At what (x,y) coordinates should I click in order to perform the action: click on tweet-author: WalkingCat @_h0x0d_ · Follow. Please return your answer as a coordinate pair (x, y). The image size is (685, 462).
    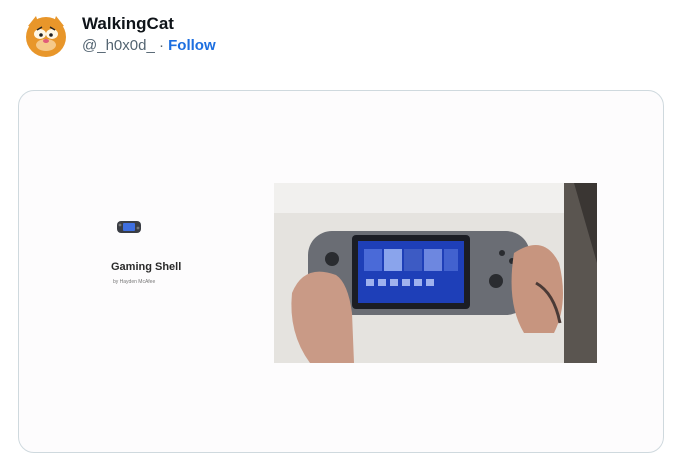
    Looking at the image, I should click on (149, 36).